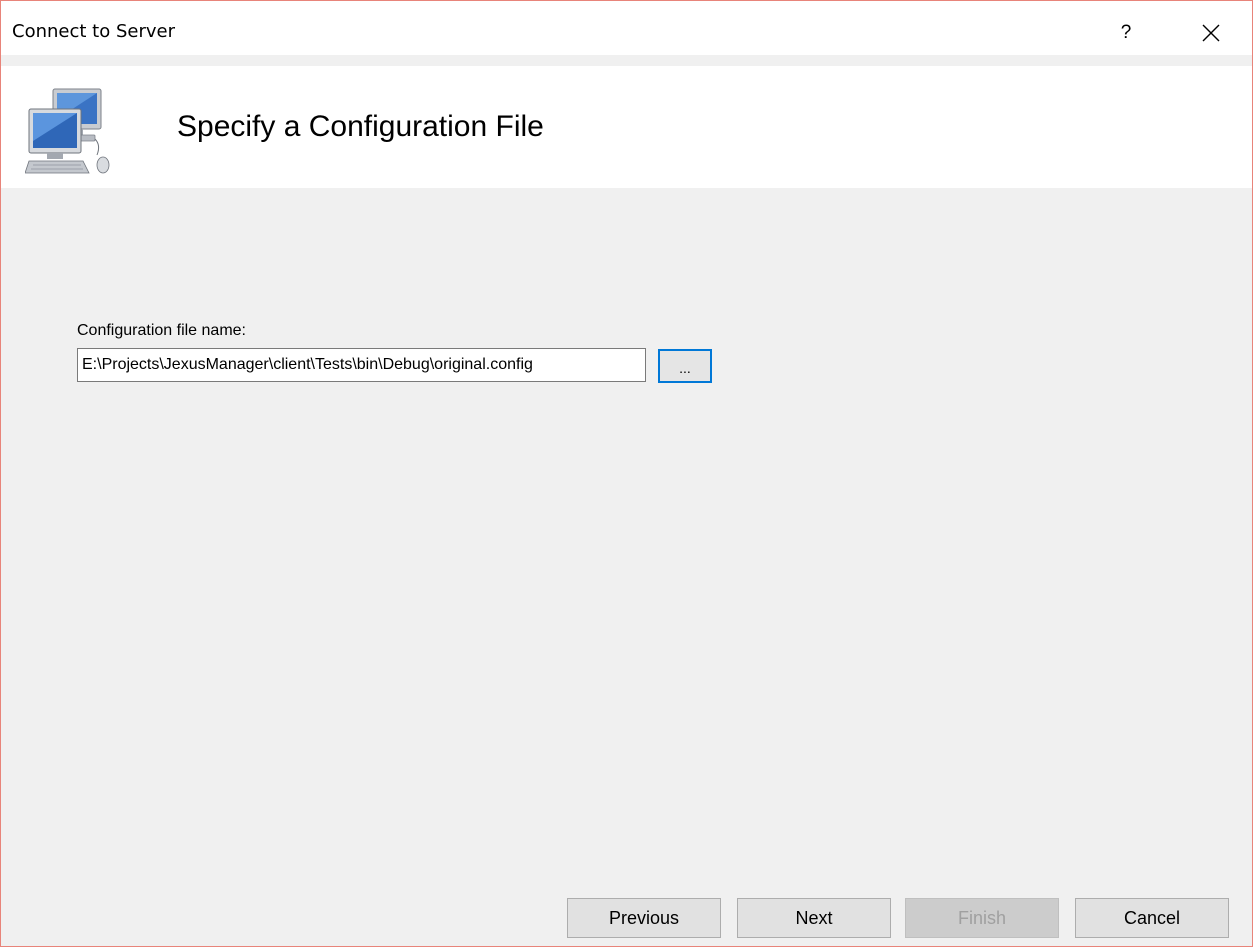 This screenshot has width=1253, height=947. I want to click on help-button: ?, so click(1126, 33).